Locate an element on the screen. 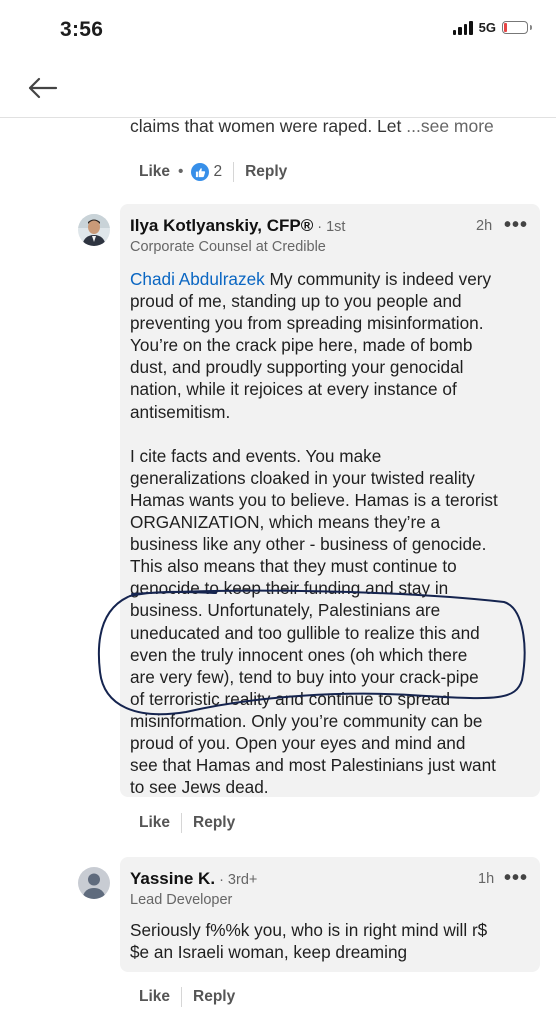 The width and height of the screenshot is (556, 1024). previous-comment-tail: claims that women were raped. Let is located at coordinates (268, 126).